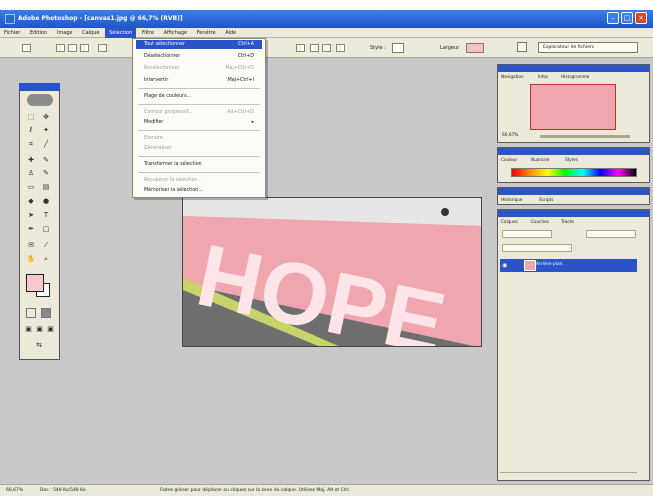 Image resolution: width=653 pixels, height=497 pixels. Describe the element at coordinates (28, 329) in the screenshot. I see `screen-mode-standard-icon: ▣` at that location.